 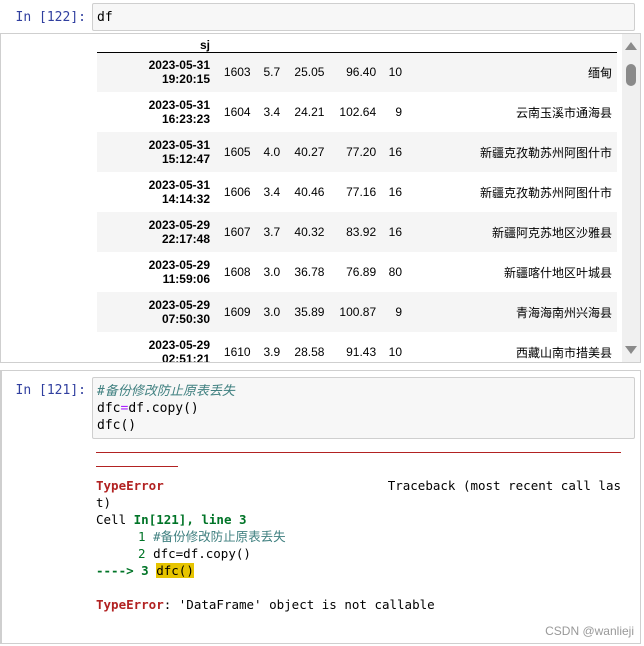 I want to click on cell-longitude: 96.40, so click(x=361, y=72).